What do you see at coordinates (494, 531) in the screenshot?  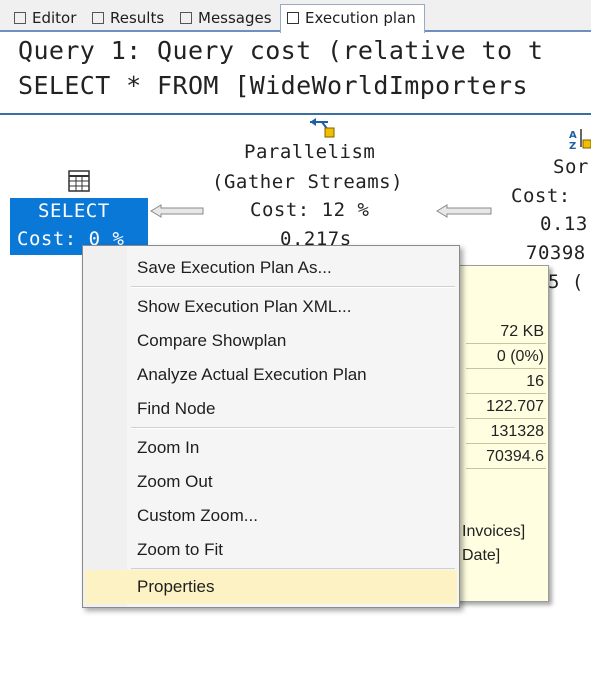 I see `property-object-text: Invoices]` at bounding box center [494, 531].